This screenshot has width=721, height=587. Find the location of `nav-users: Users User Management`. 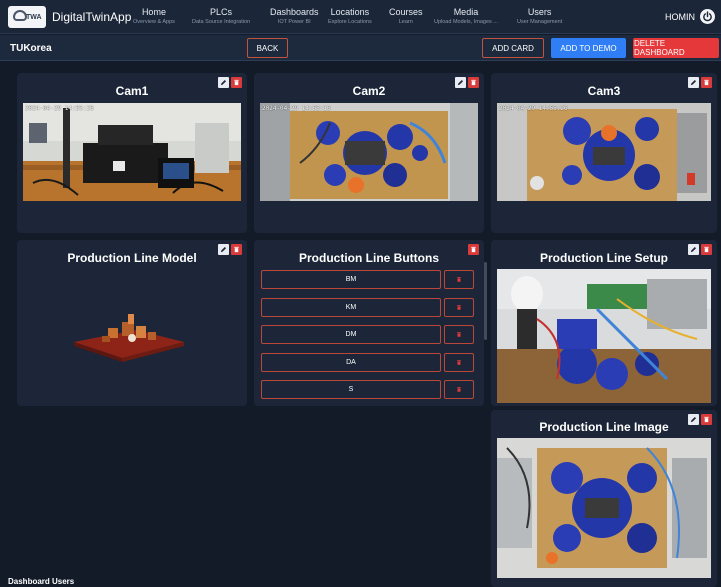

nav-users: Users User Management is located at coordinates (539, 16).